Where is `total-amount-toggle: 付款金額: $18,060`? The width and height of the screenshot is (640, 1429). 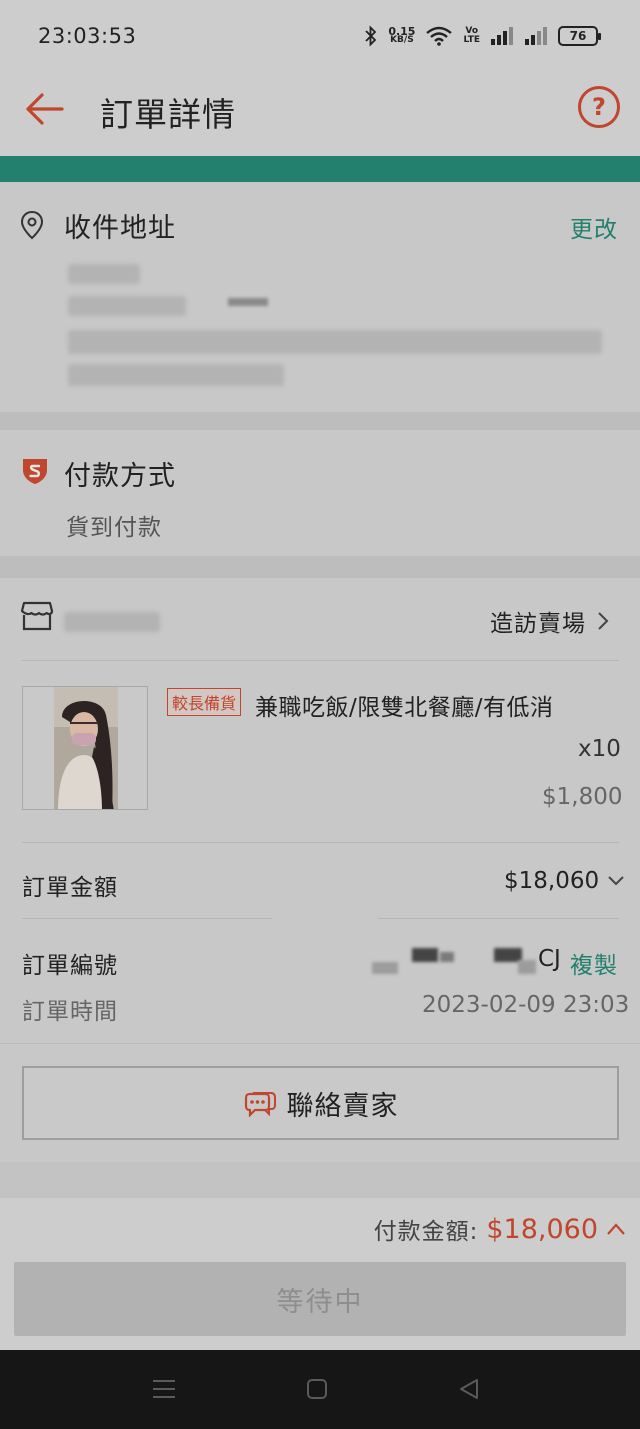 total-amount-toggle: 付款金額: $18,060 is located at coordinates (500, 1229).